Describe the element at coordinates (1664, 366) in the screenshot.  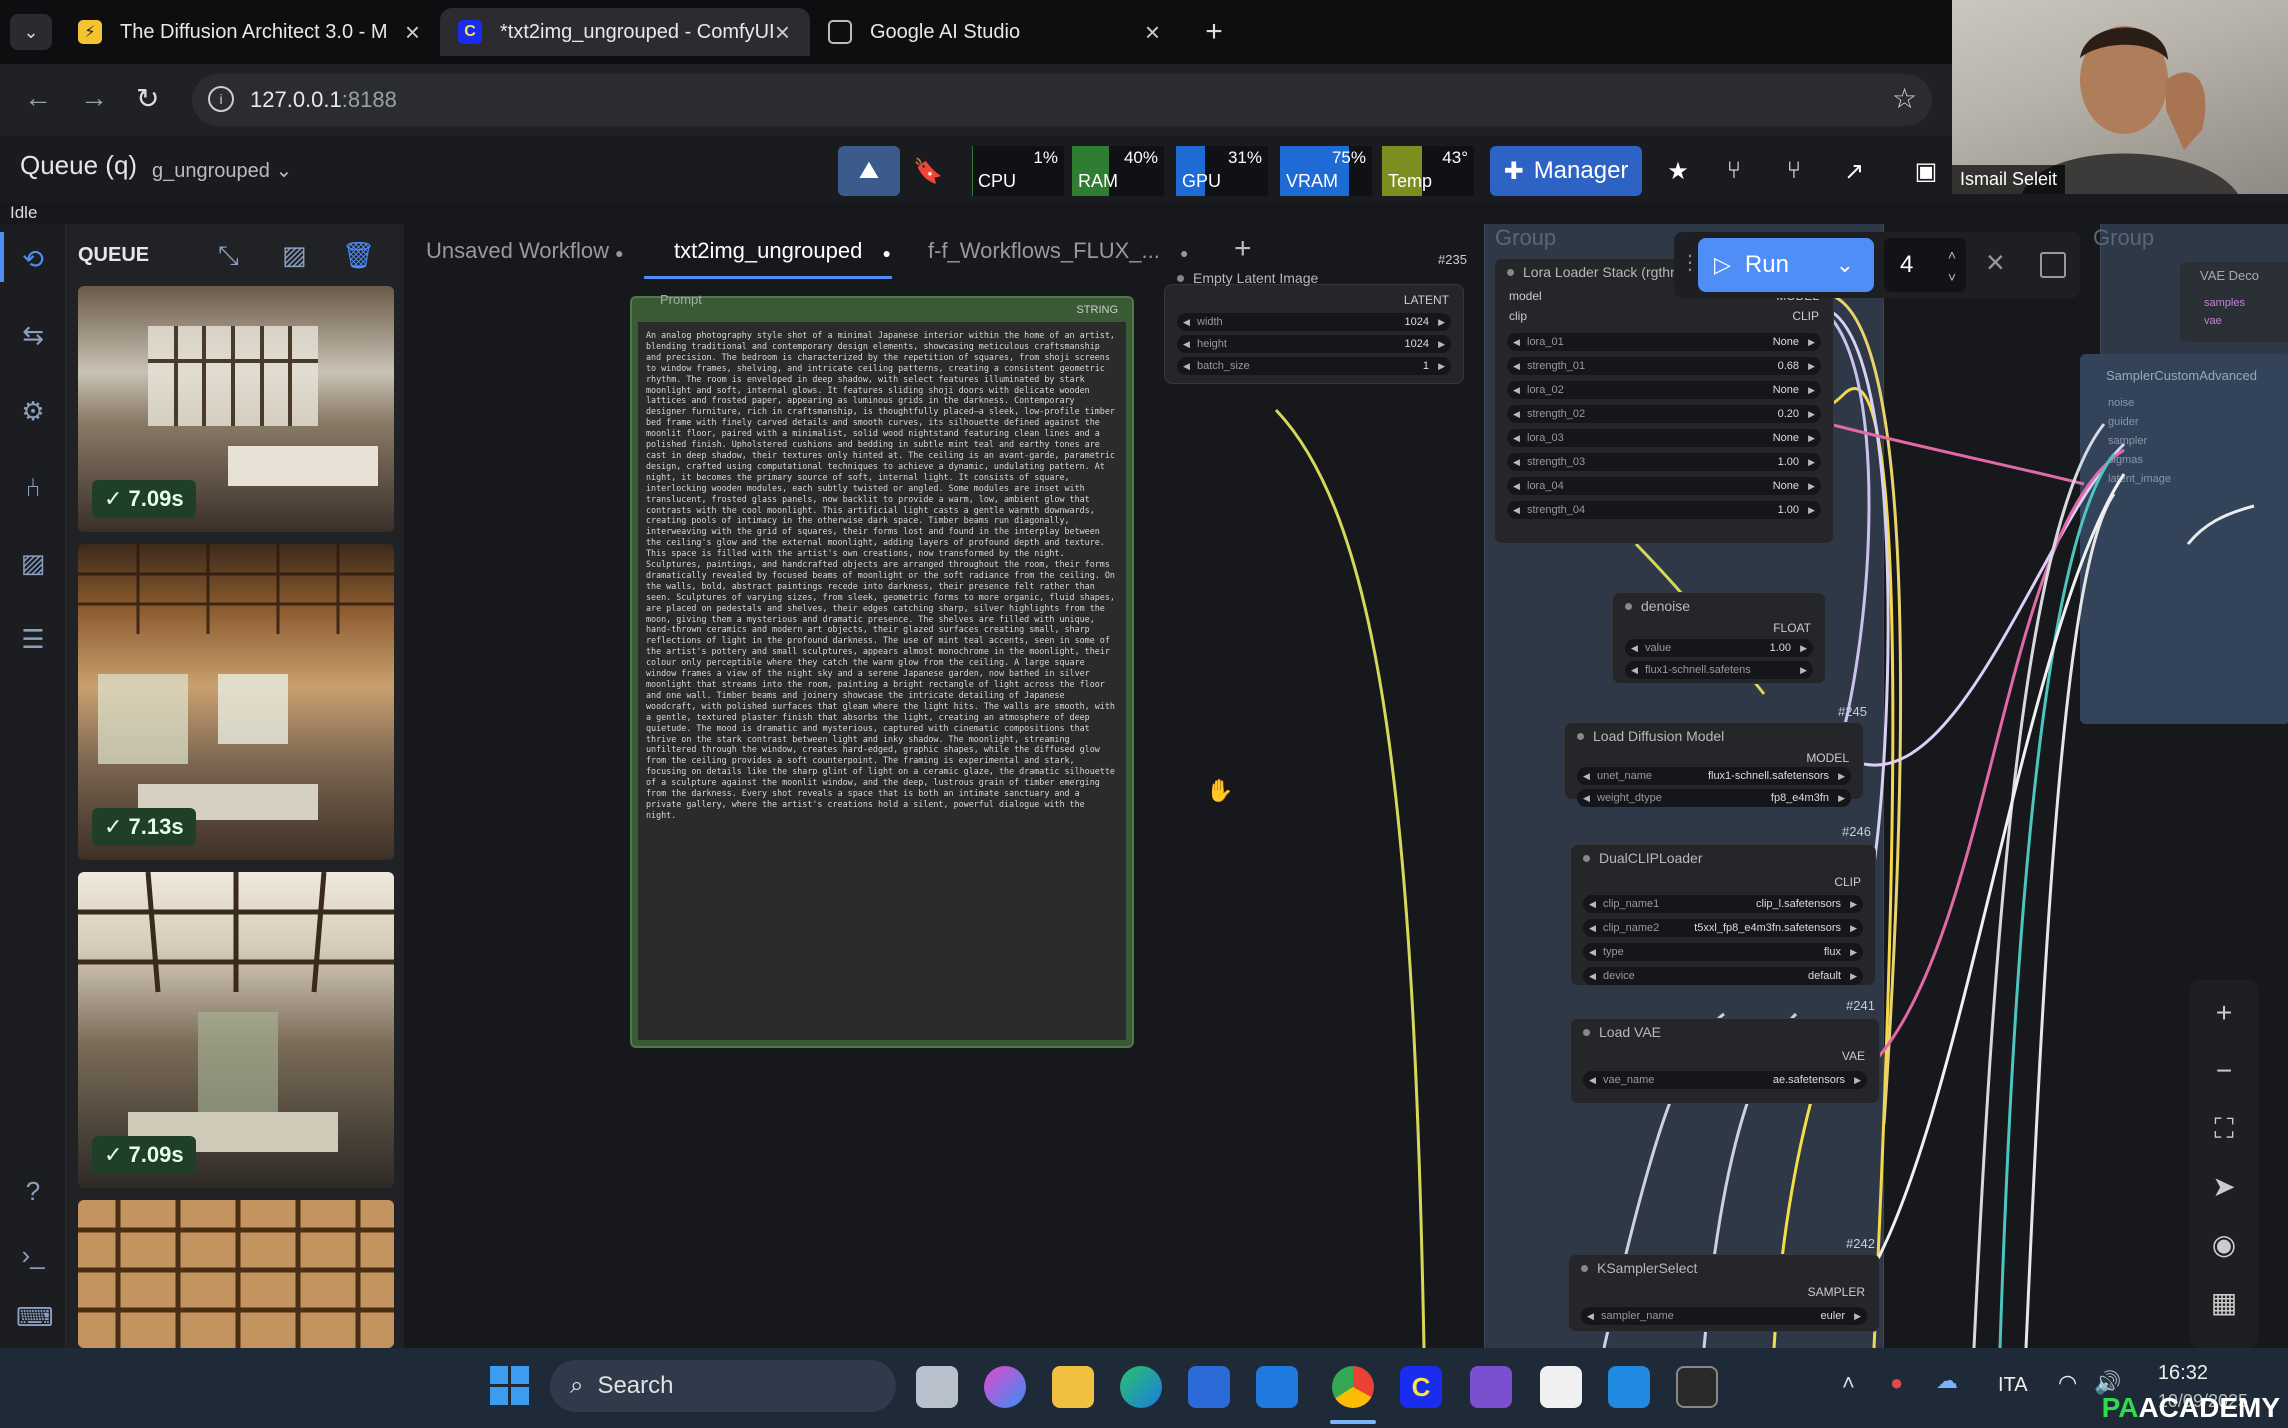
I see `widget-strength-01: strength_01 0.68` at that location.